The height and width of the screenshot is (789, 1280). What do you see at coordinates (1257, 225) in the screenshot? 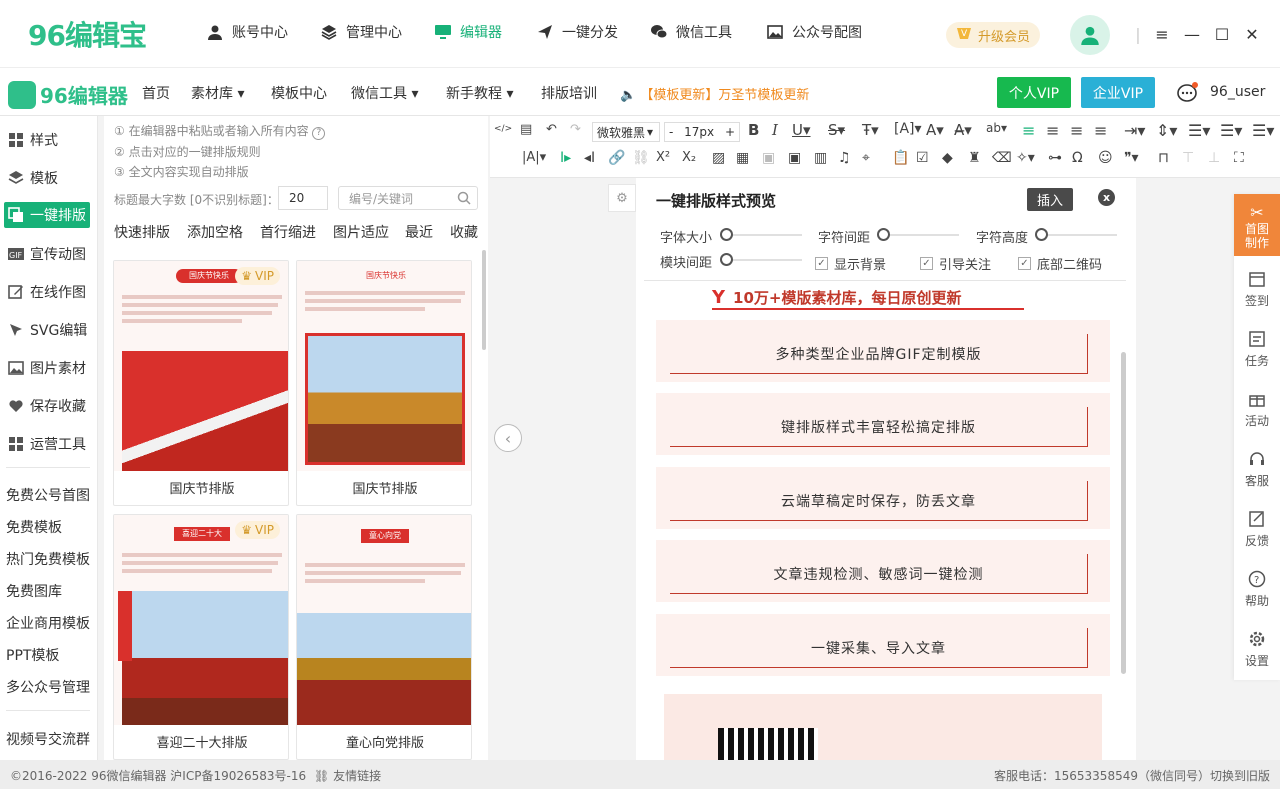
I see `rpanel-cover-maker: ✂ 首图制作` at bounding box center [1257, 225].